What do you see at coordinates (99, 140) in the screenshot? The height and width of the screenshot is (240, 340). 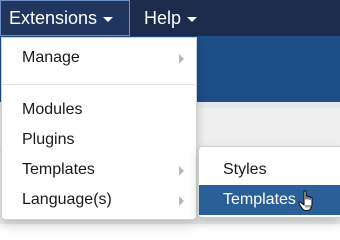 I see `menu-item-plugins: Plugins` at bounding box center [99, 140].